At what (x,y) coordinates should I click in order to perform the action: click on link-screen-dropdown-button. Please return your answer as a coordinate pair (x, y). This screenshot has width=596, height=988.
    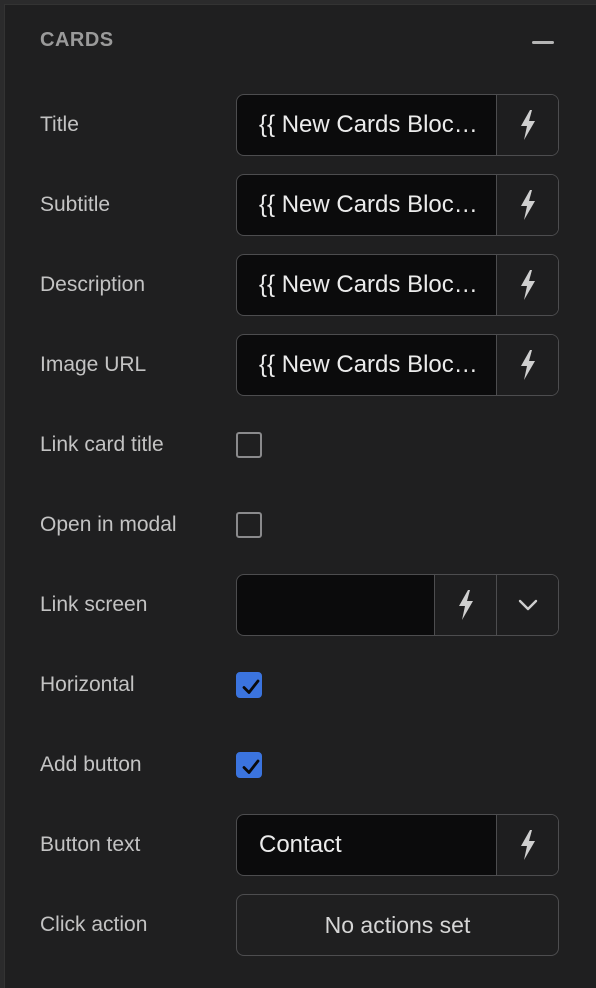
    Looking at the image, I should click on (527, 605).